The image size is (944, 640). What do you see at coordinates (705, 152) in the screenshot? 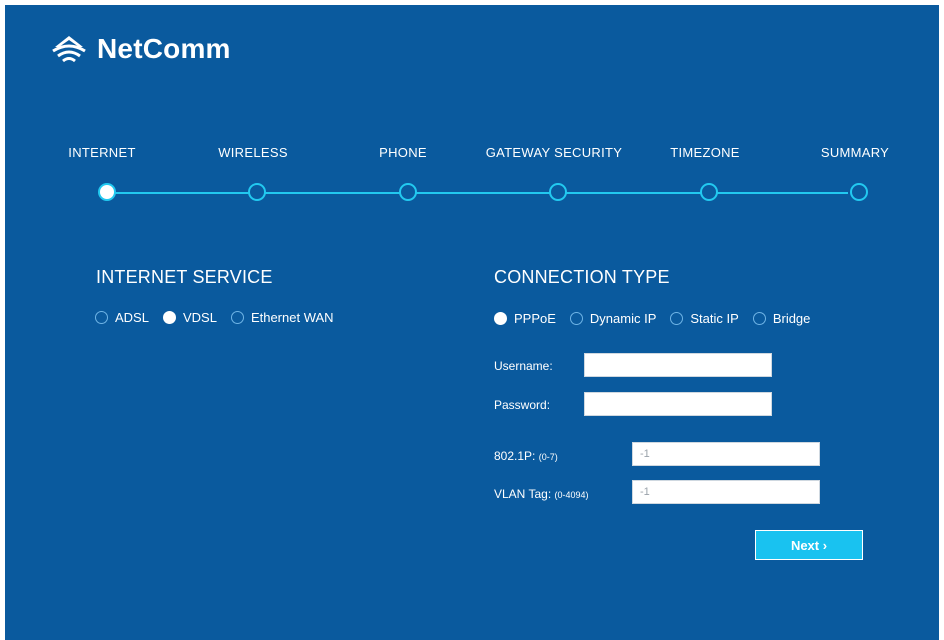
I see `step-label-timezone: TIMEZONE` at bounding box center [705, 152].